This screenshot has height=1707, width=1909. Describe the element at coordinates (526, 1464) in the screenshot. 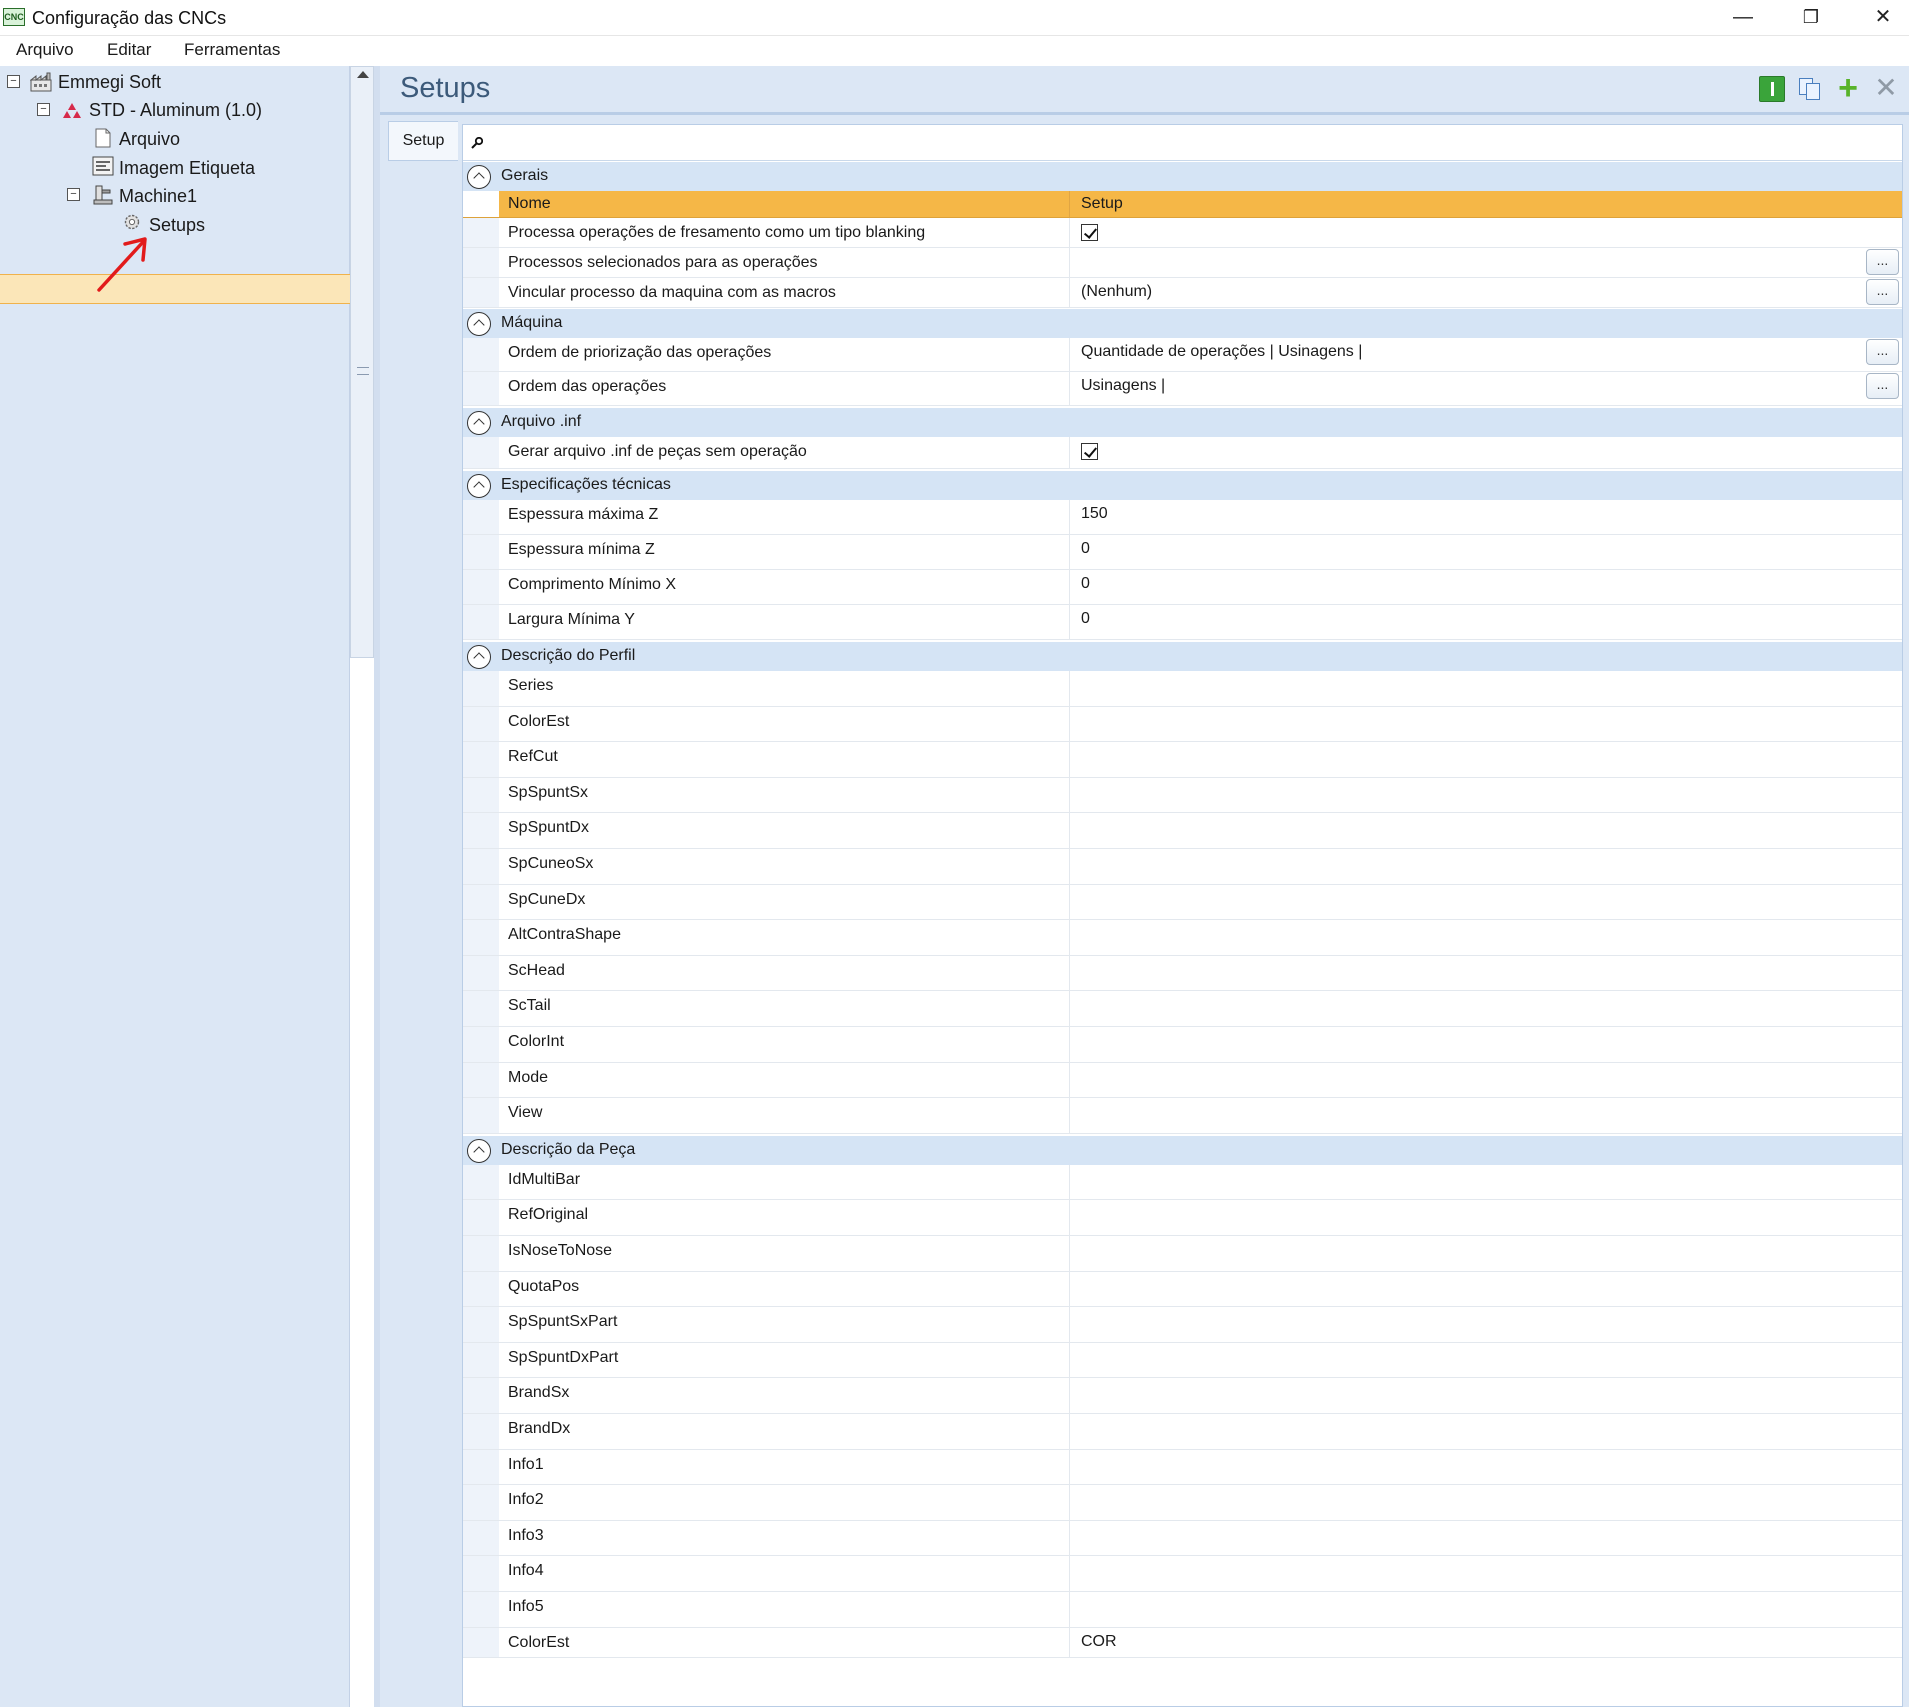

I see `property-name: Info1` at that location.